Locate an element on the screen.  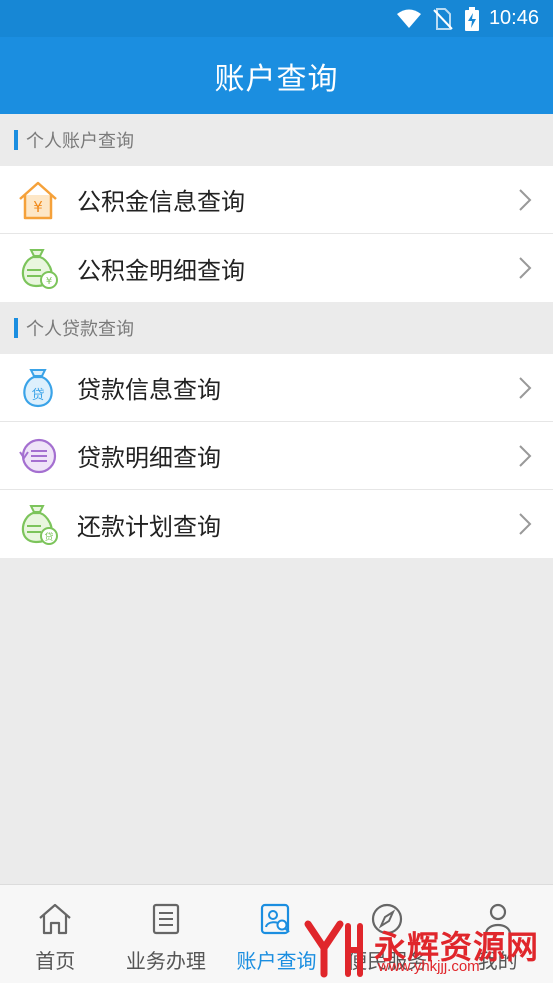
list-item-repayment-plan: 贷 还款计划查询 is located at coordinates (276, 524).